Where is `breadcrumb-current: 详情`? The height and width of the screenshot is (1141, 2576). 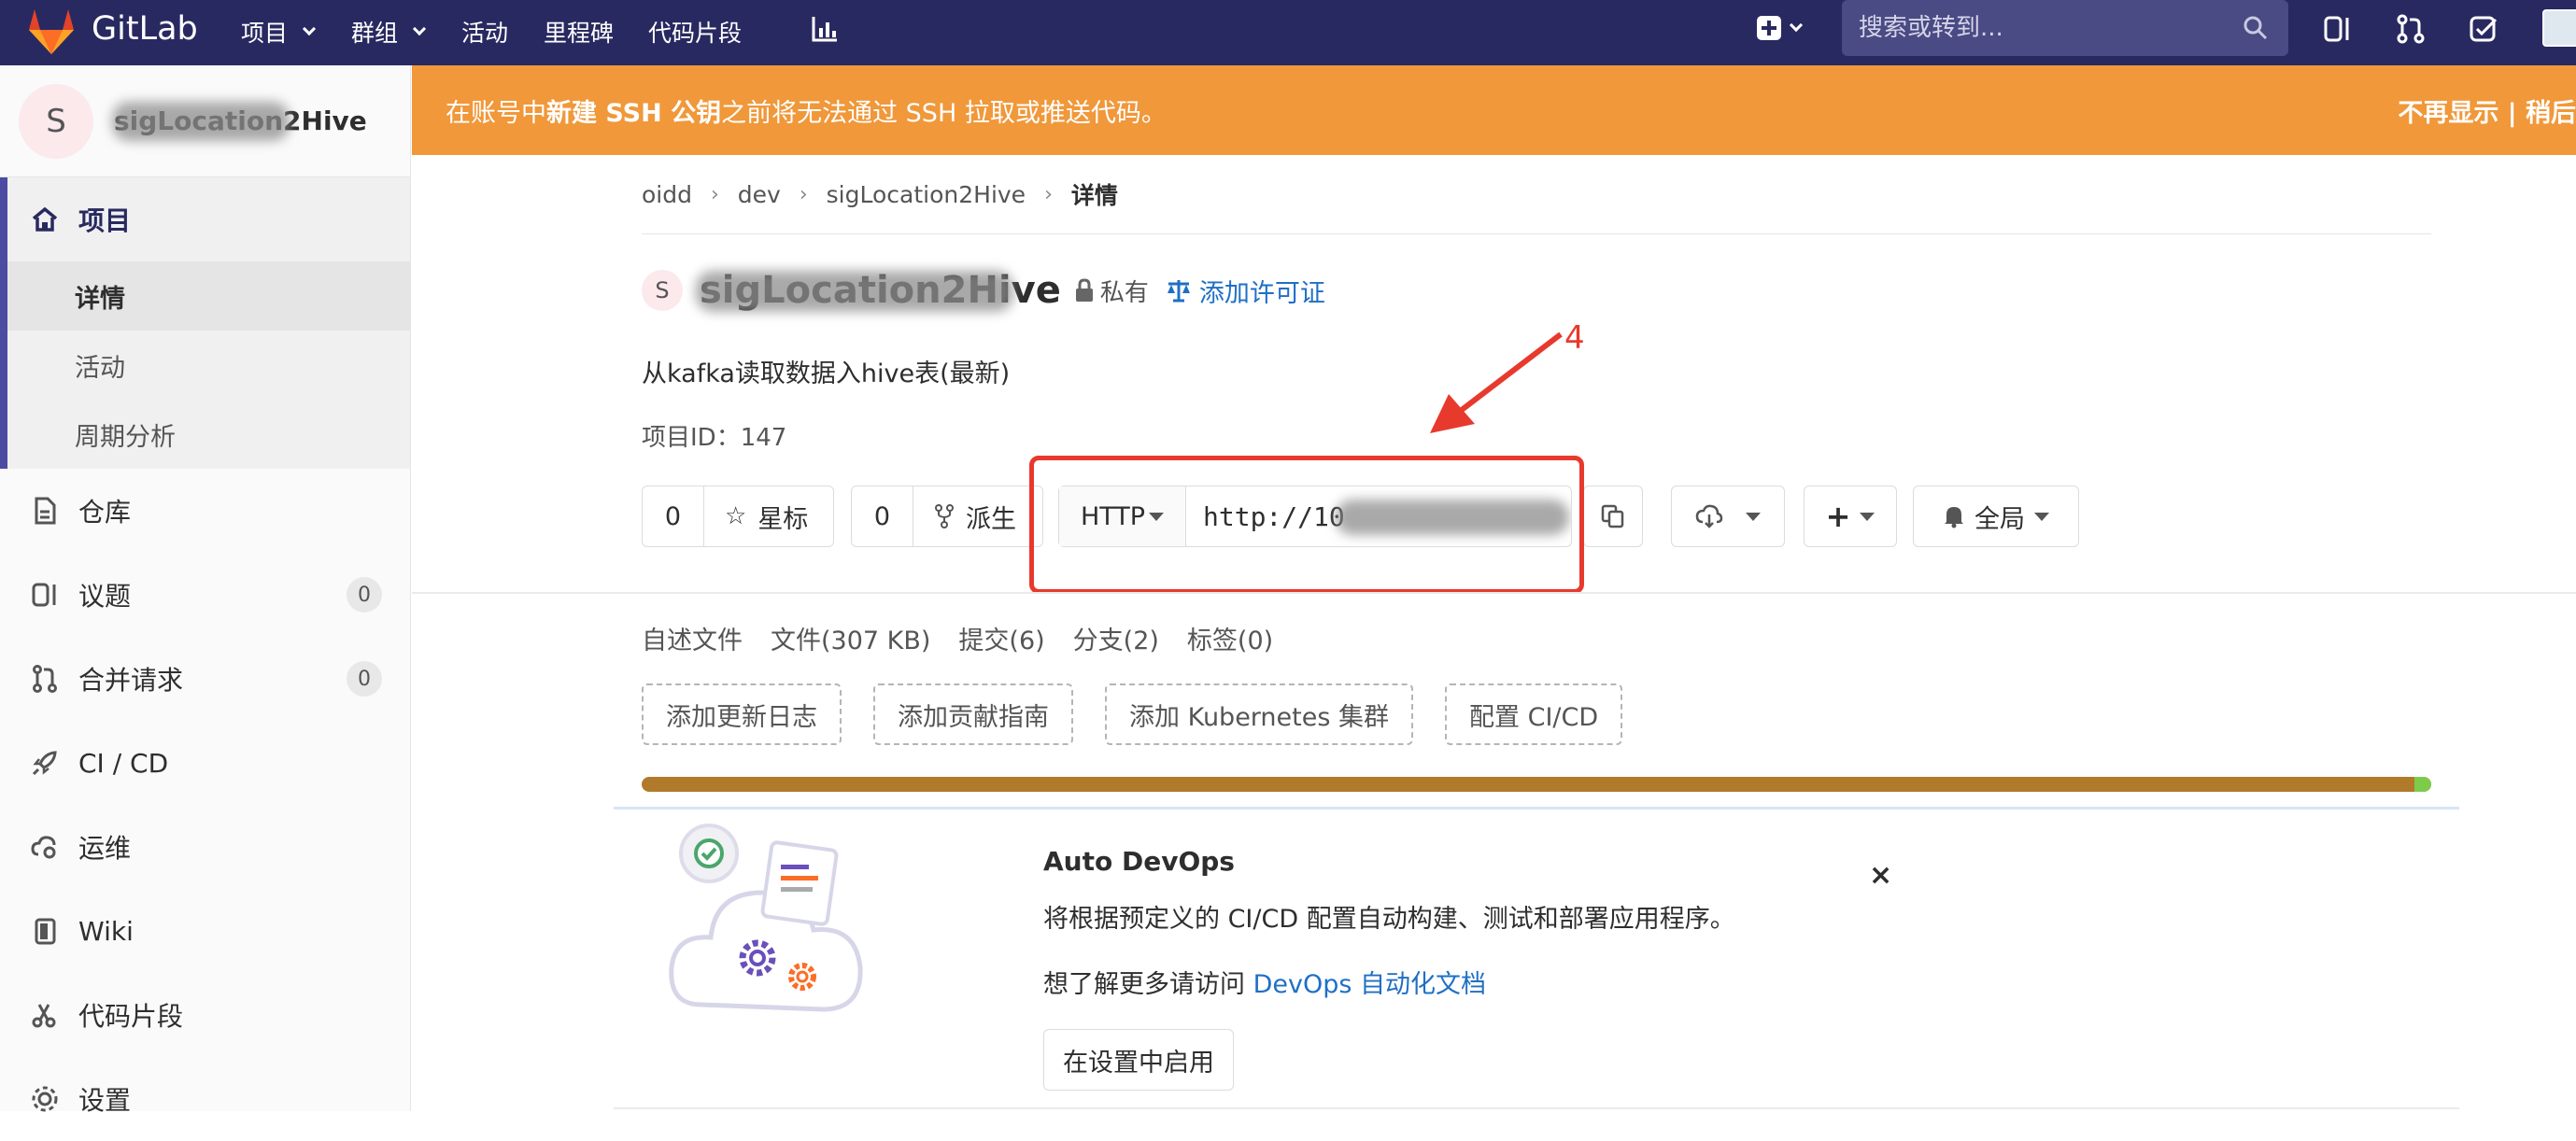
breadcrumb-current: 详情 is located at coordinates (1094, 195).